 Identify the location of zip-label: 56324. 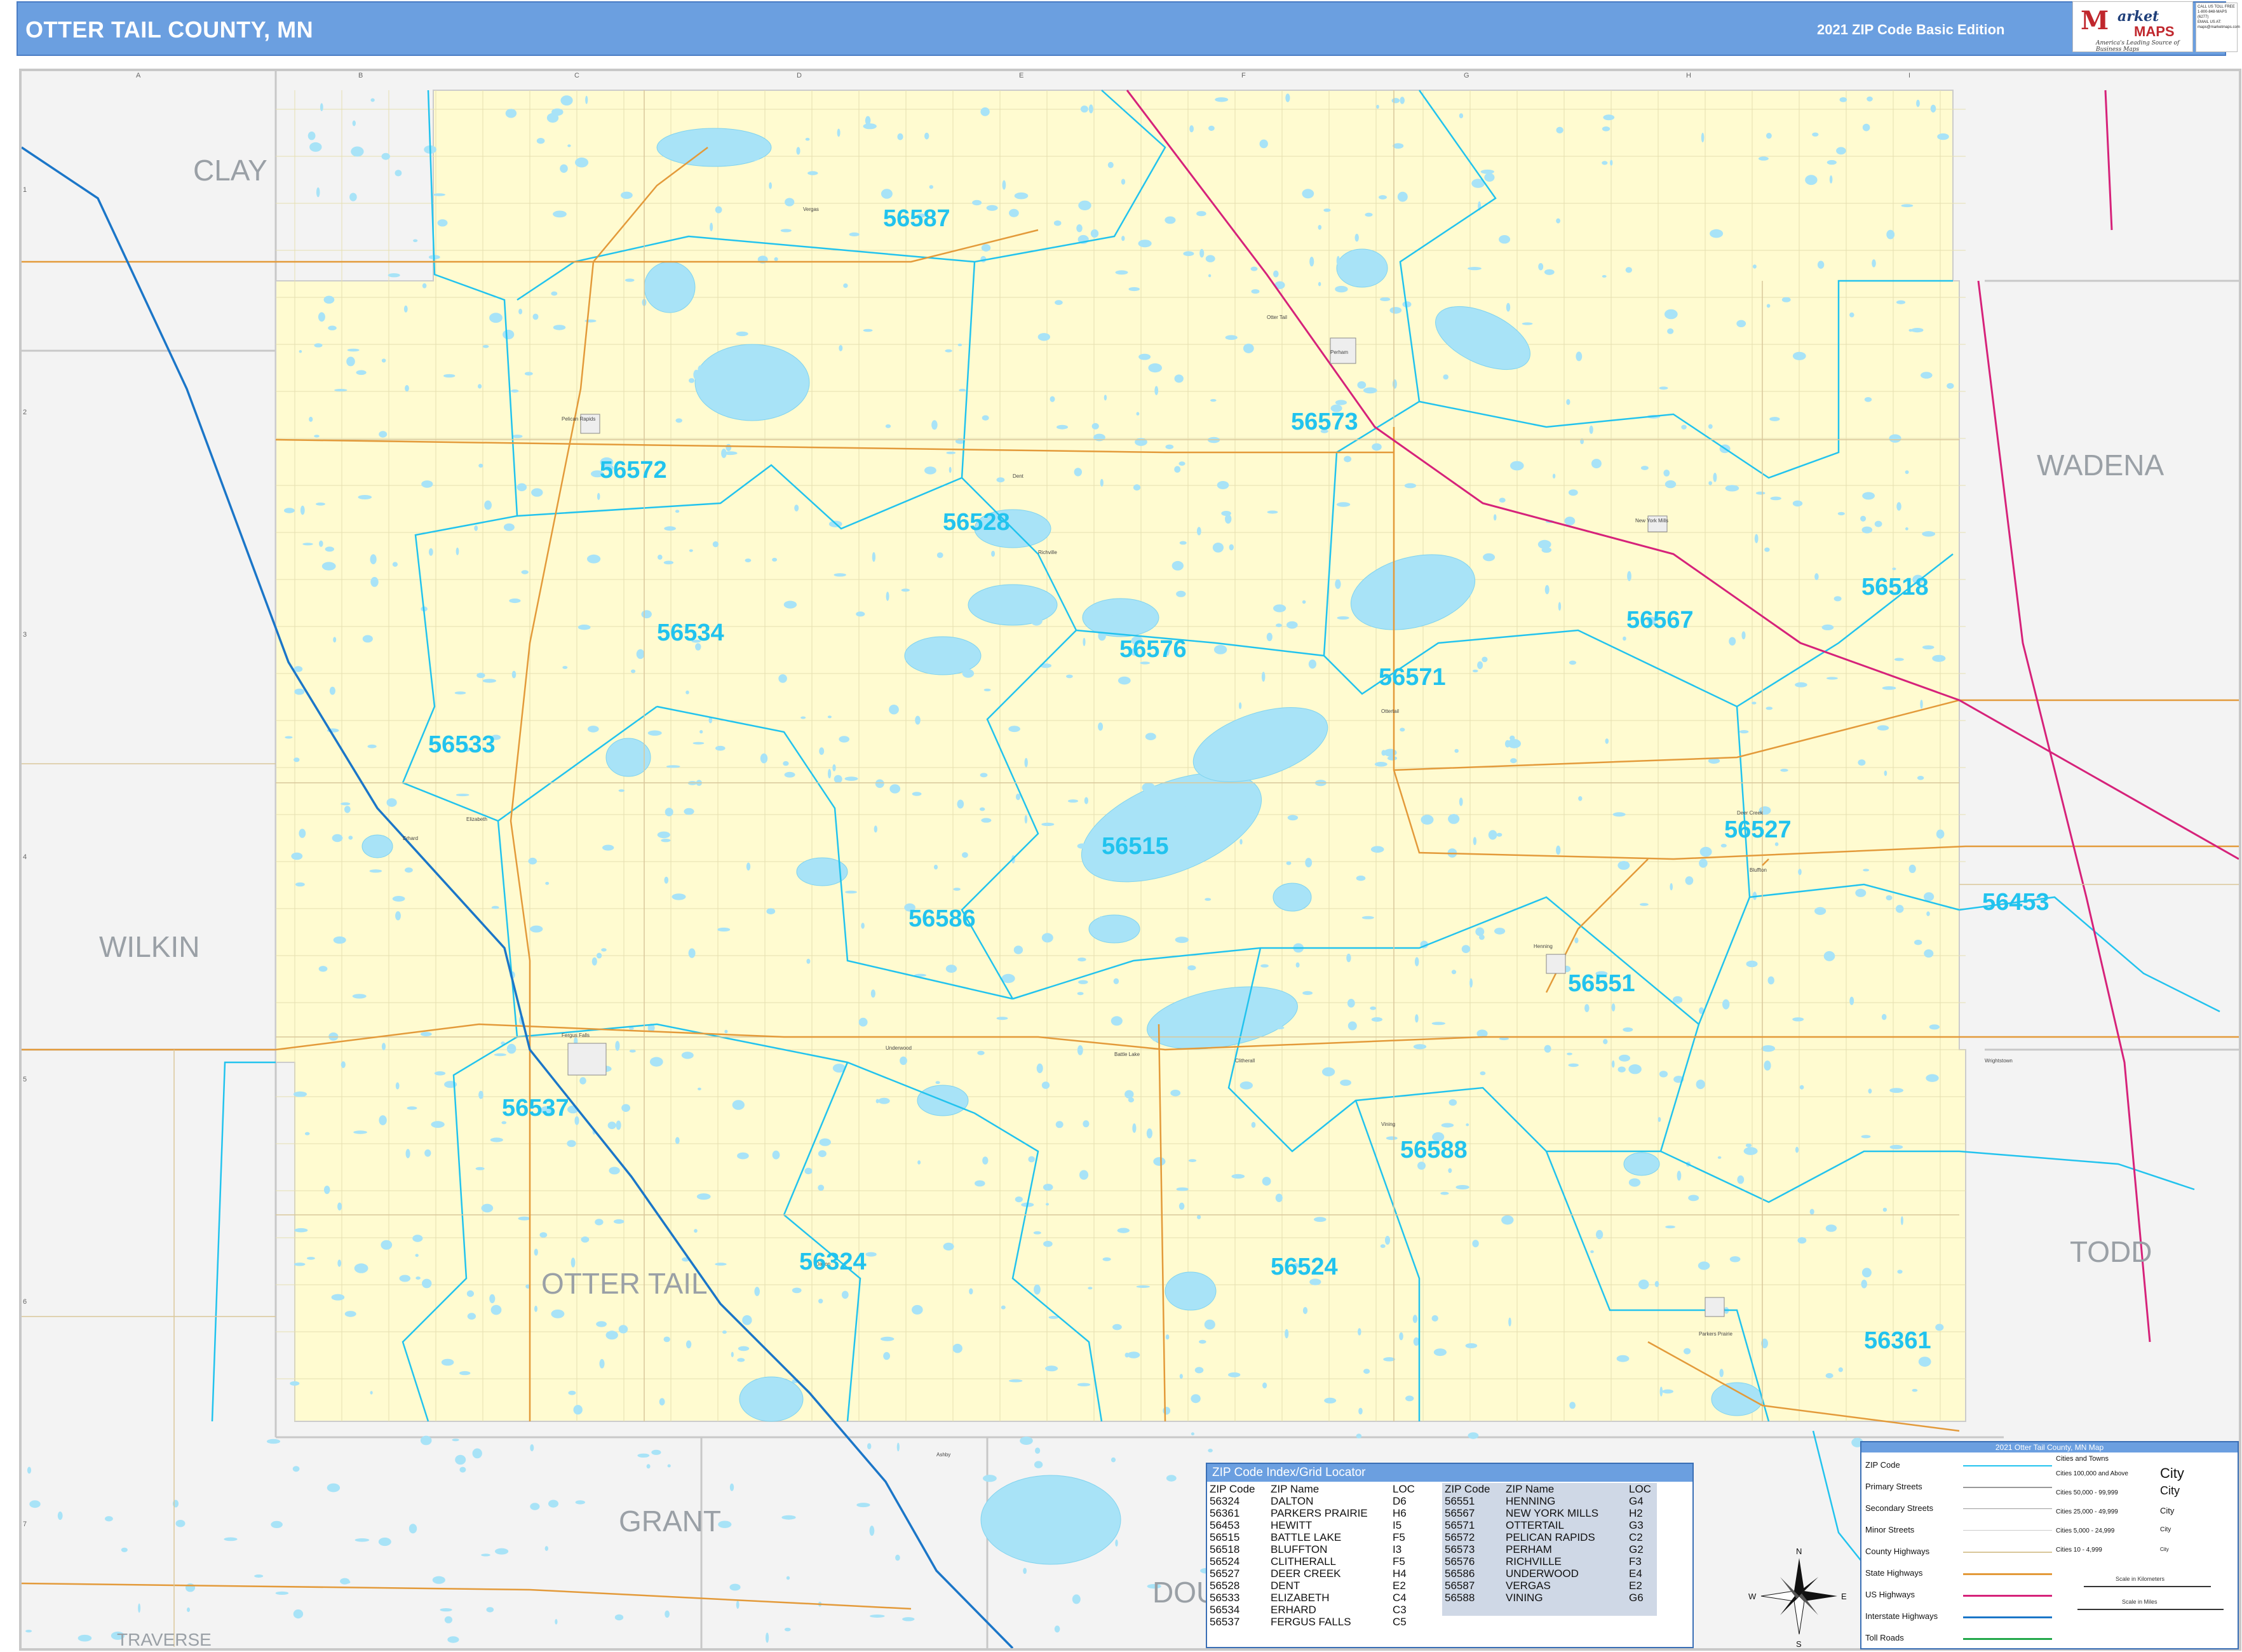
(833, 1262).